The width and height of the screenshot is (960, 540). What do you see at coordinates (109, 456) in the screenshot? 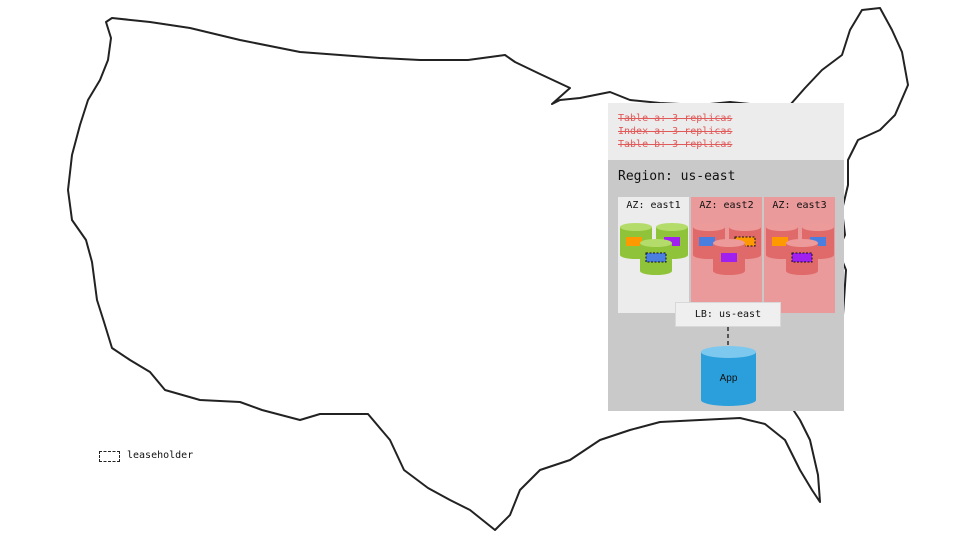
I see `leaseholder-legend-swatch` at bounding box center [109, 456].